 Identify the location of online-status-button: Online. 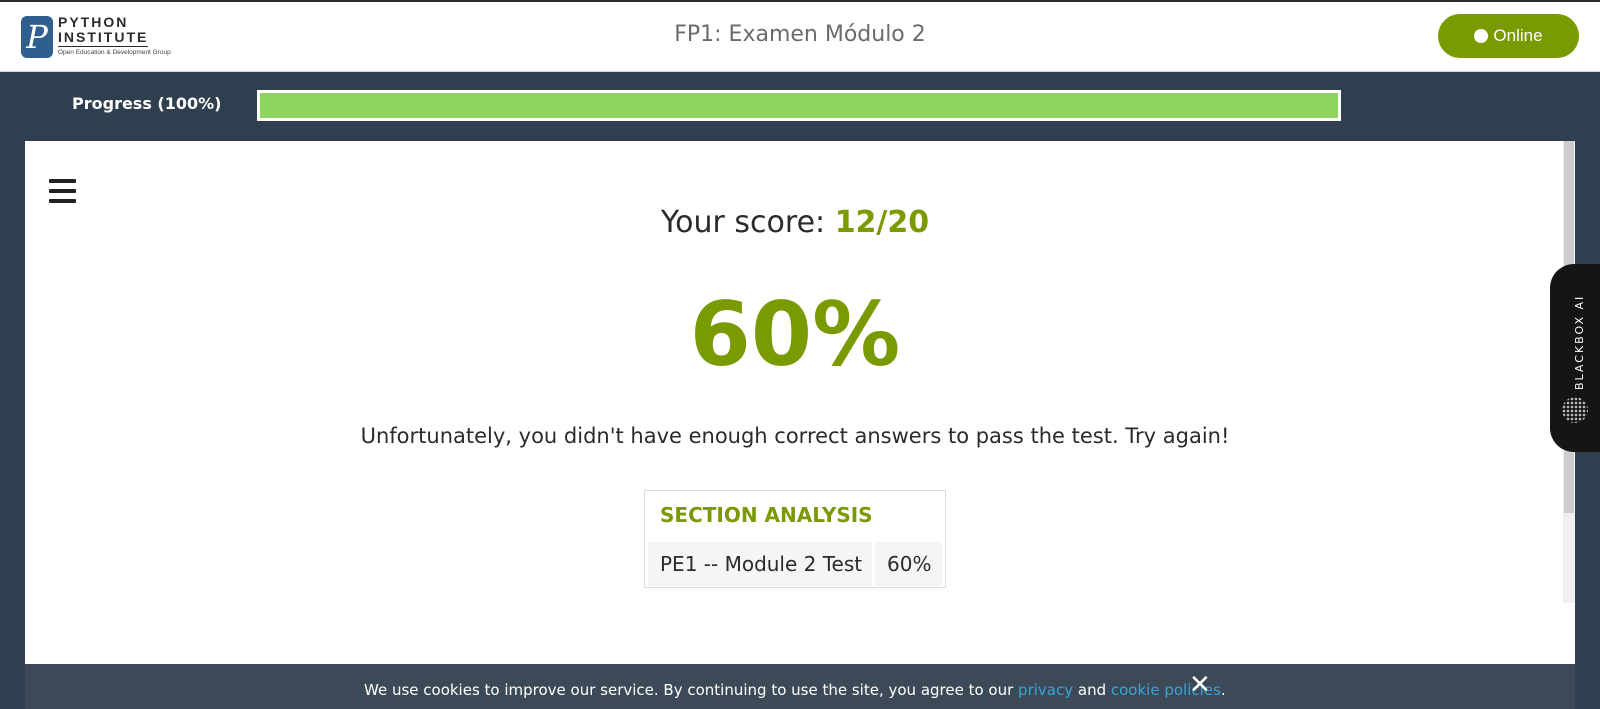
(1508, 36).